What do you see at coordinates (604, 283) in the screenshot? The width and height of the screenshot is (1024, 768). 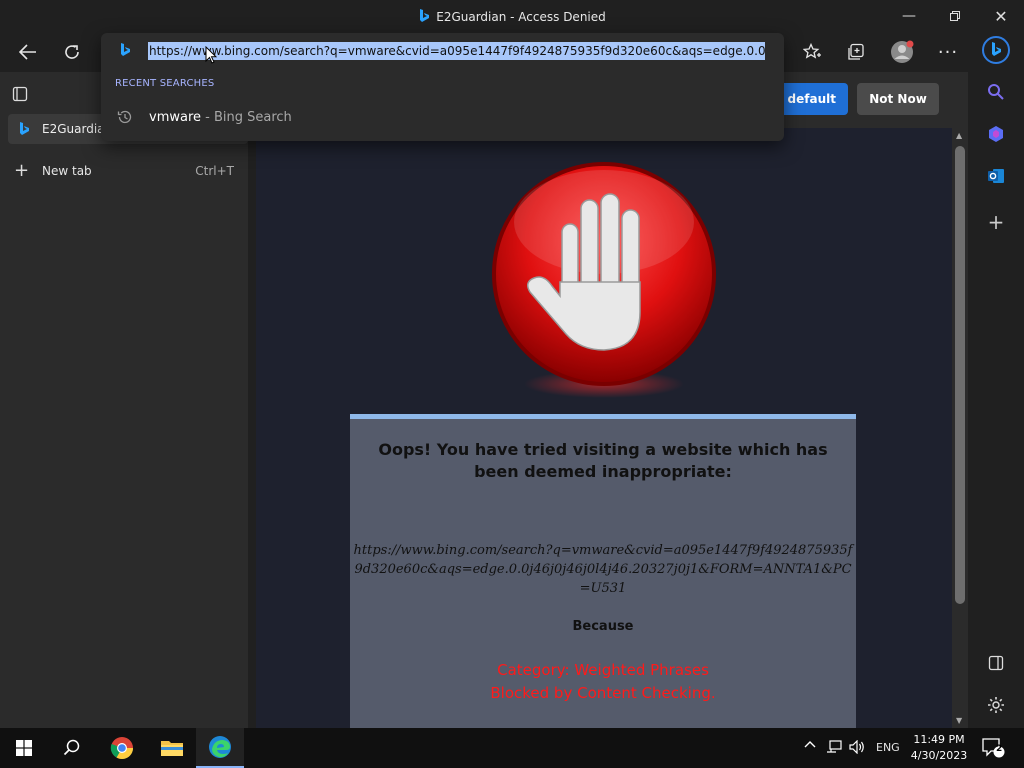 I see `stop-hand-icon` at bounding box center [604, 283].